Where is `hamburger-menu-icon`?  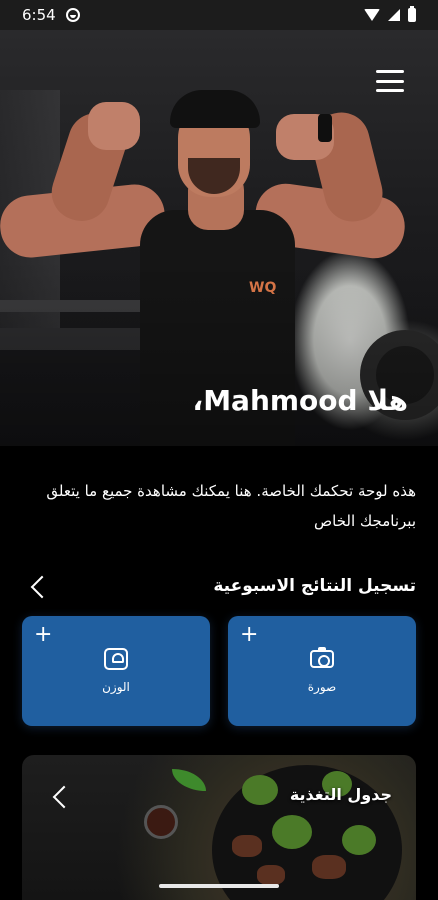 hamburger-menu-icon is located at coordinates (390, 81).